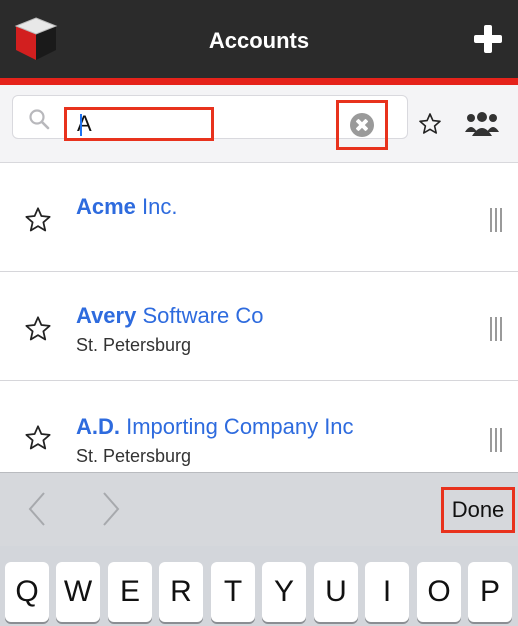  I want to click on account-name: A.D. Importing Company Inc, so click(215, 427).